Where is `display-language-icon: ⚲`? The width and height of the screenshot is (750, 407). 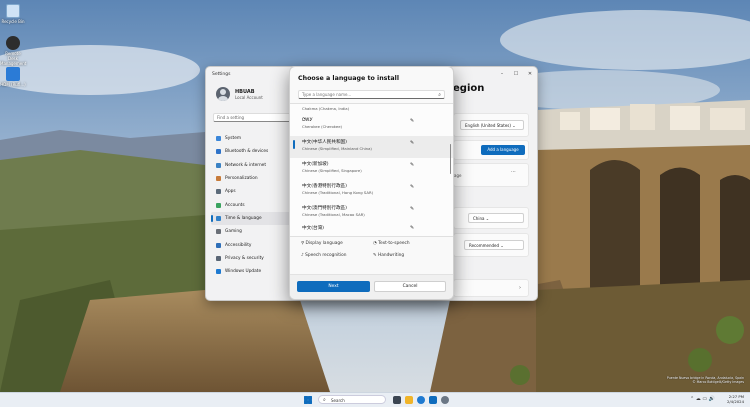
display-language-icon: ⚲ is located at coordinates (303, 243).